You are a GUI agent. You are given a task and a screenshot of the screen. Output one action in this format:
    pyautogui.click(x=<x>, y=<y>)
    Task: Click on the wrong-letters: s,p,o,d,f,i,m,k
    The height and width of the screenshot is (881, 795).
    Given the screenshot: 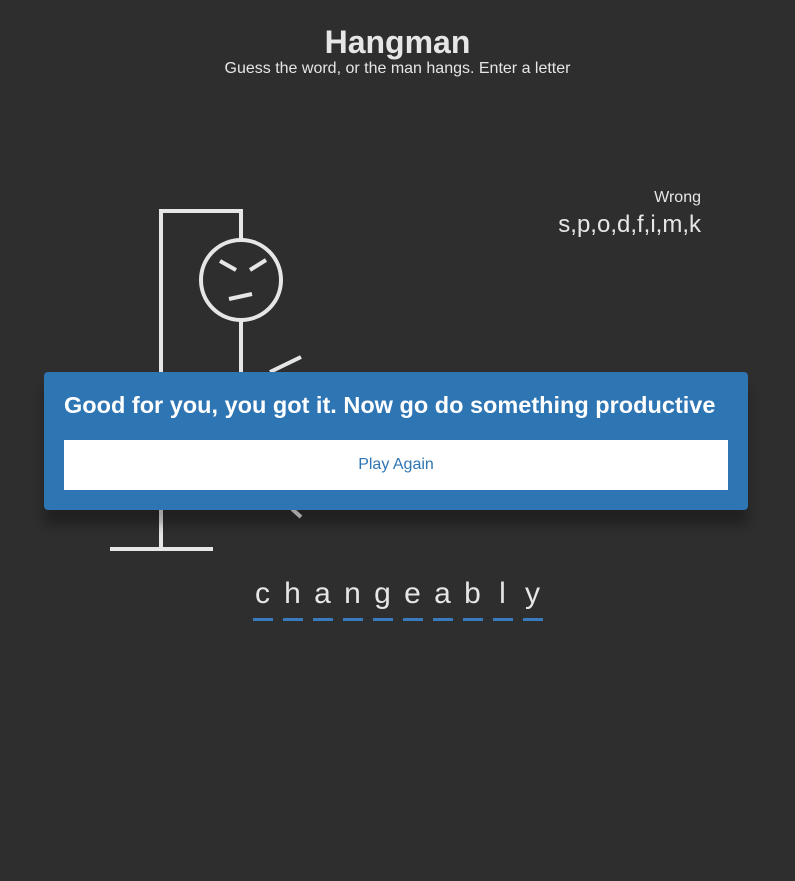 What is the action you would take?
    pyautogui.click(x=629, y=224)
    